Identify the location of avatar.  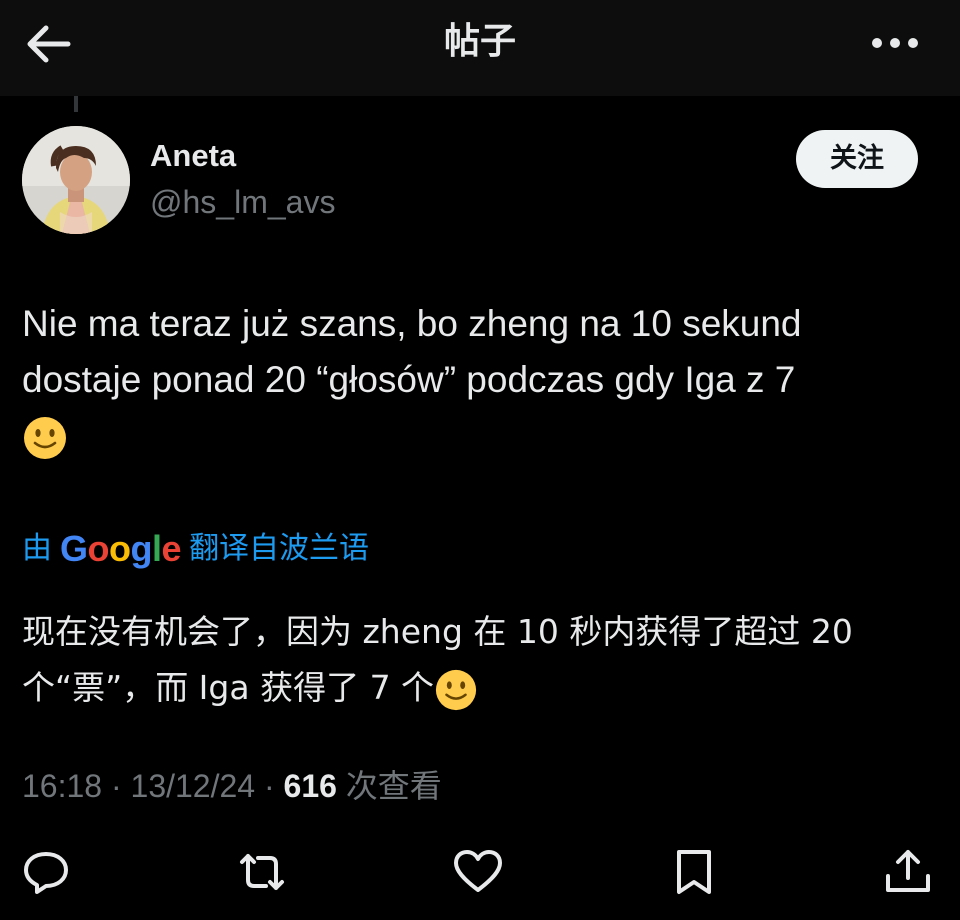
(76, 180).